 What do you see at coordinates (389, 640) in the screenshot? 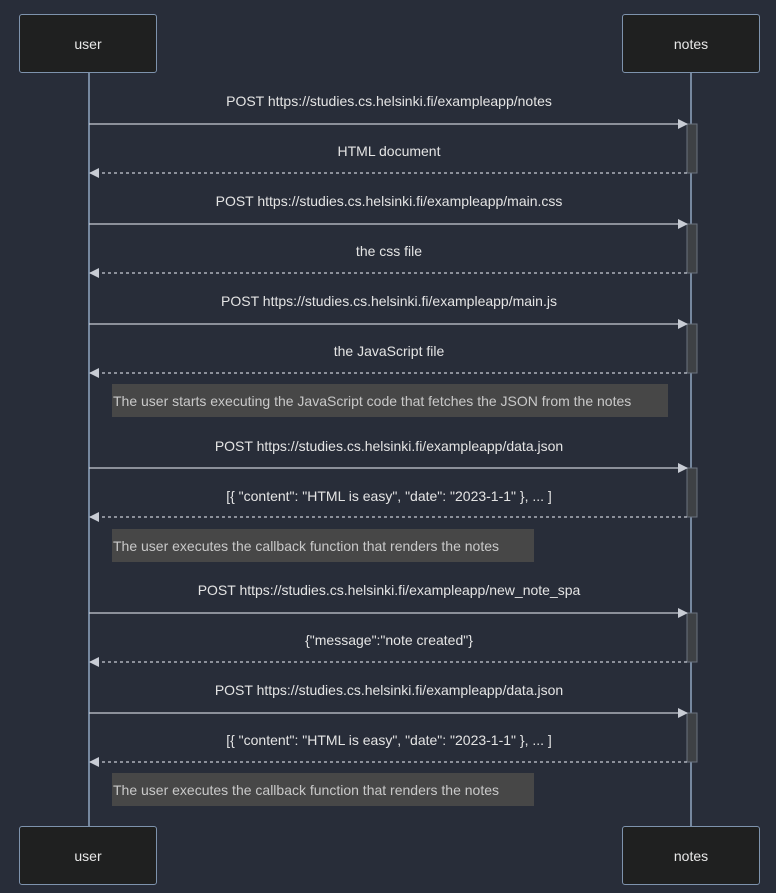
I see `message-label: {"message":"note created"}` at bounding box center [389, 640].